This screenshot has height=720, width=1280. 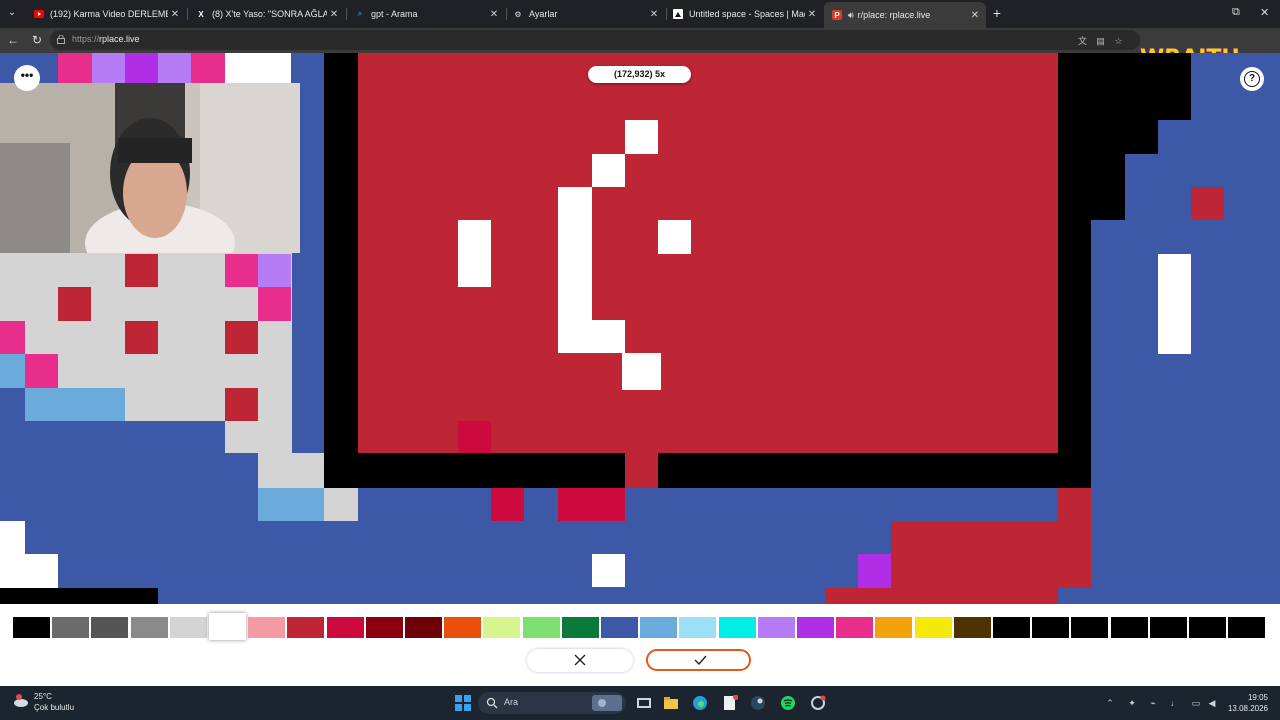 What do you see at coordinates (463, 703) in the screenshot?
I see `windows-start-icon` at bounding box center [463, 703].